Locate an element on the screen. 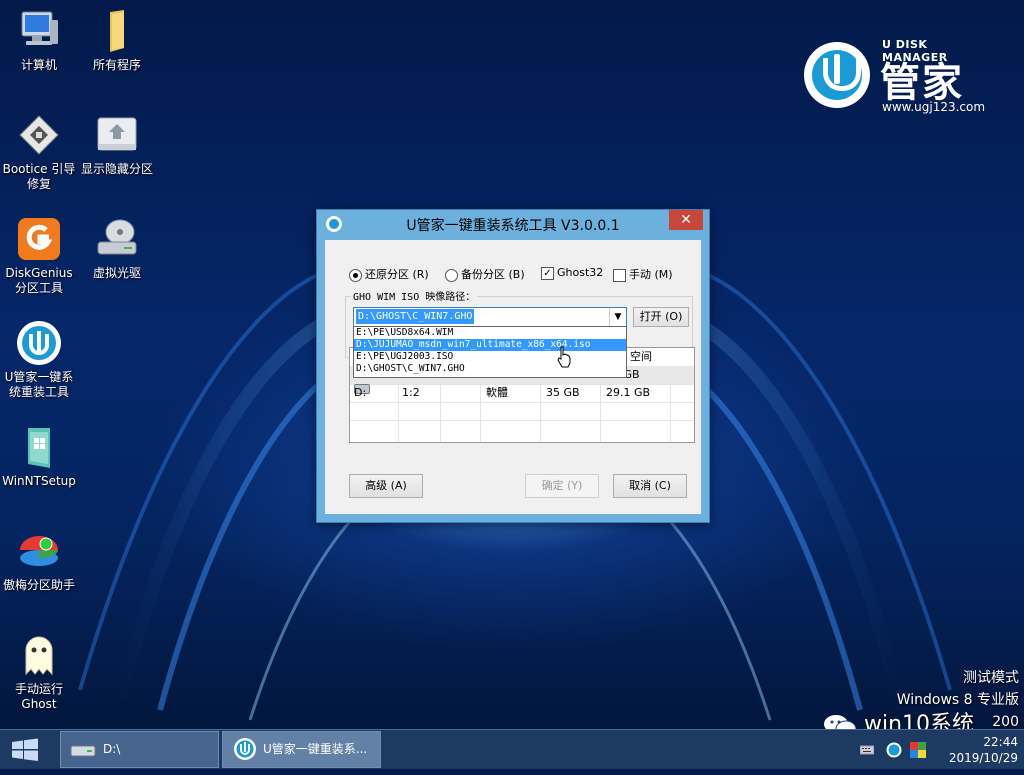 This screenshot has width=1024, height=775. backup-label: 备份分区 (B) is located at coordinates (493, 274).